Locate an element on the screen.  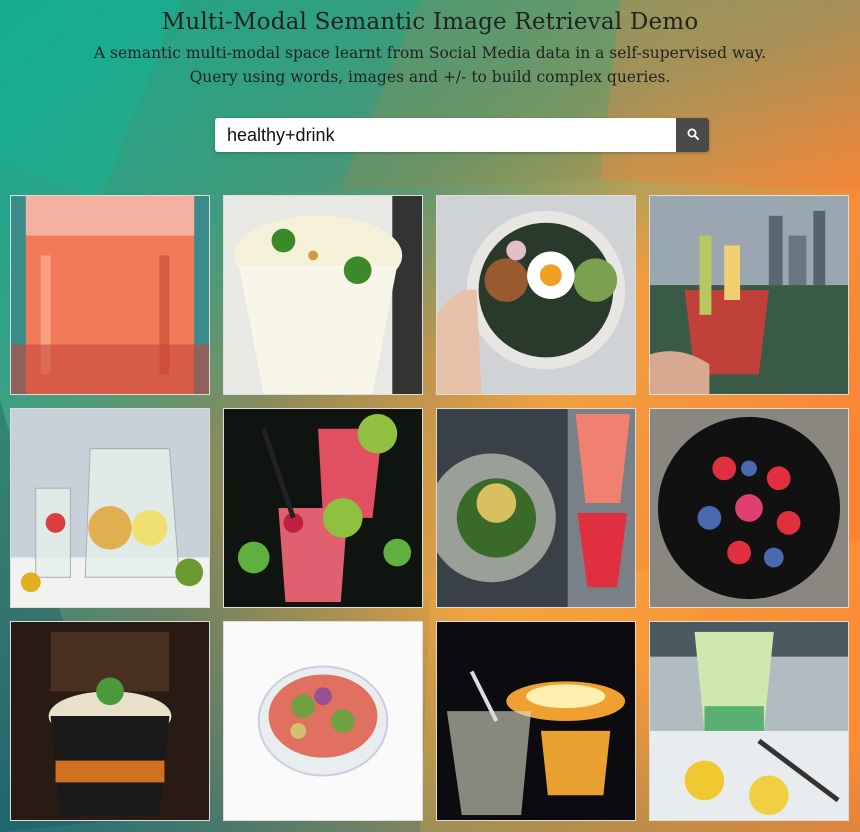
result-fruit-water-pitcher is located at coordinates (110, 508).